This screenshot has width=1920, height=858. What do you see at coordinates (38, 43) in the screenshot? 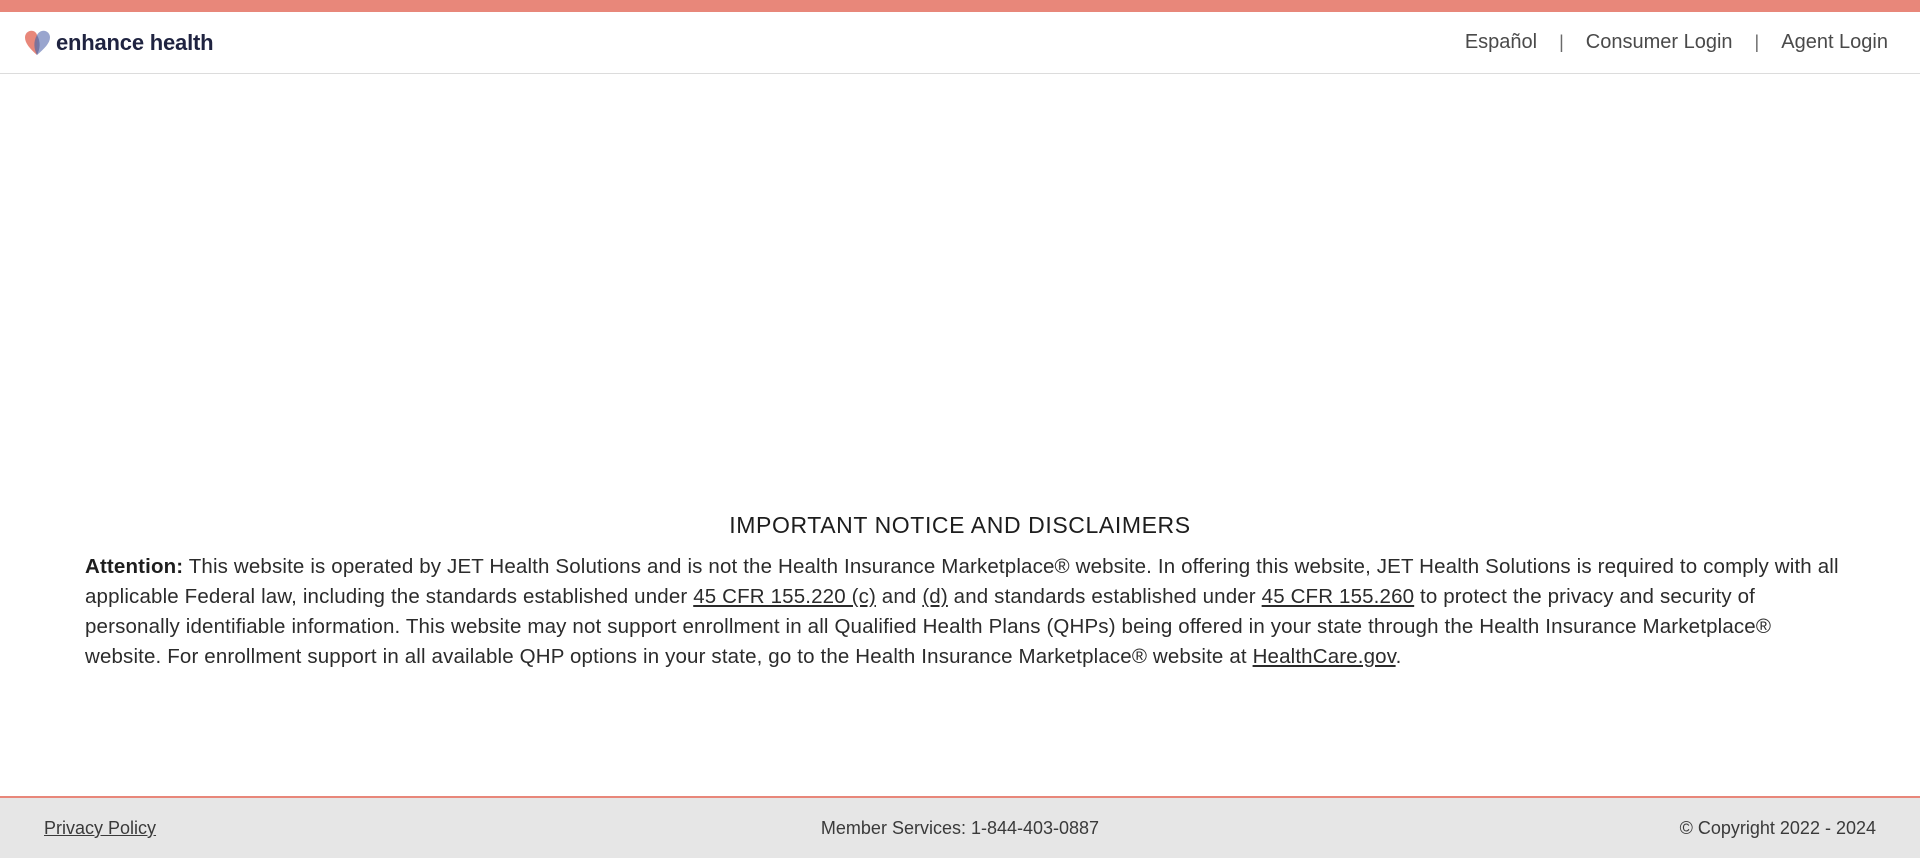
I see `heart-logo-icon` at bounding box center [38, 43].